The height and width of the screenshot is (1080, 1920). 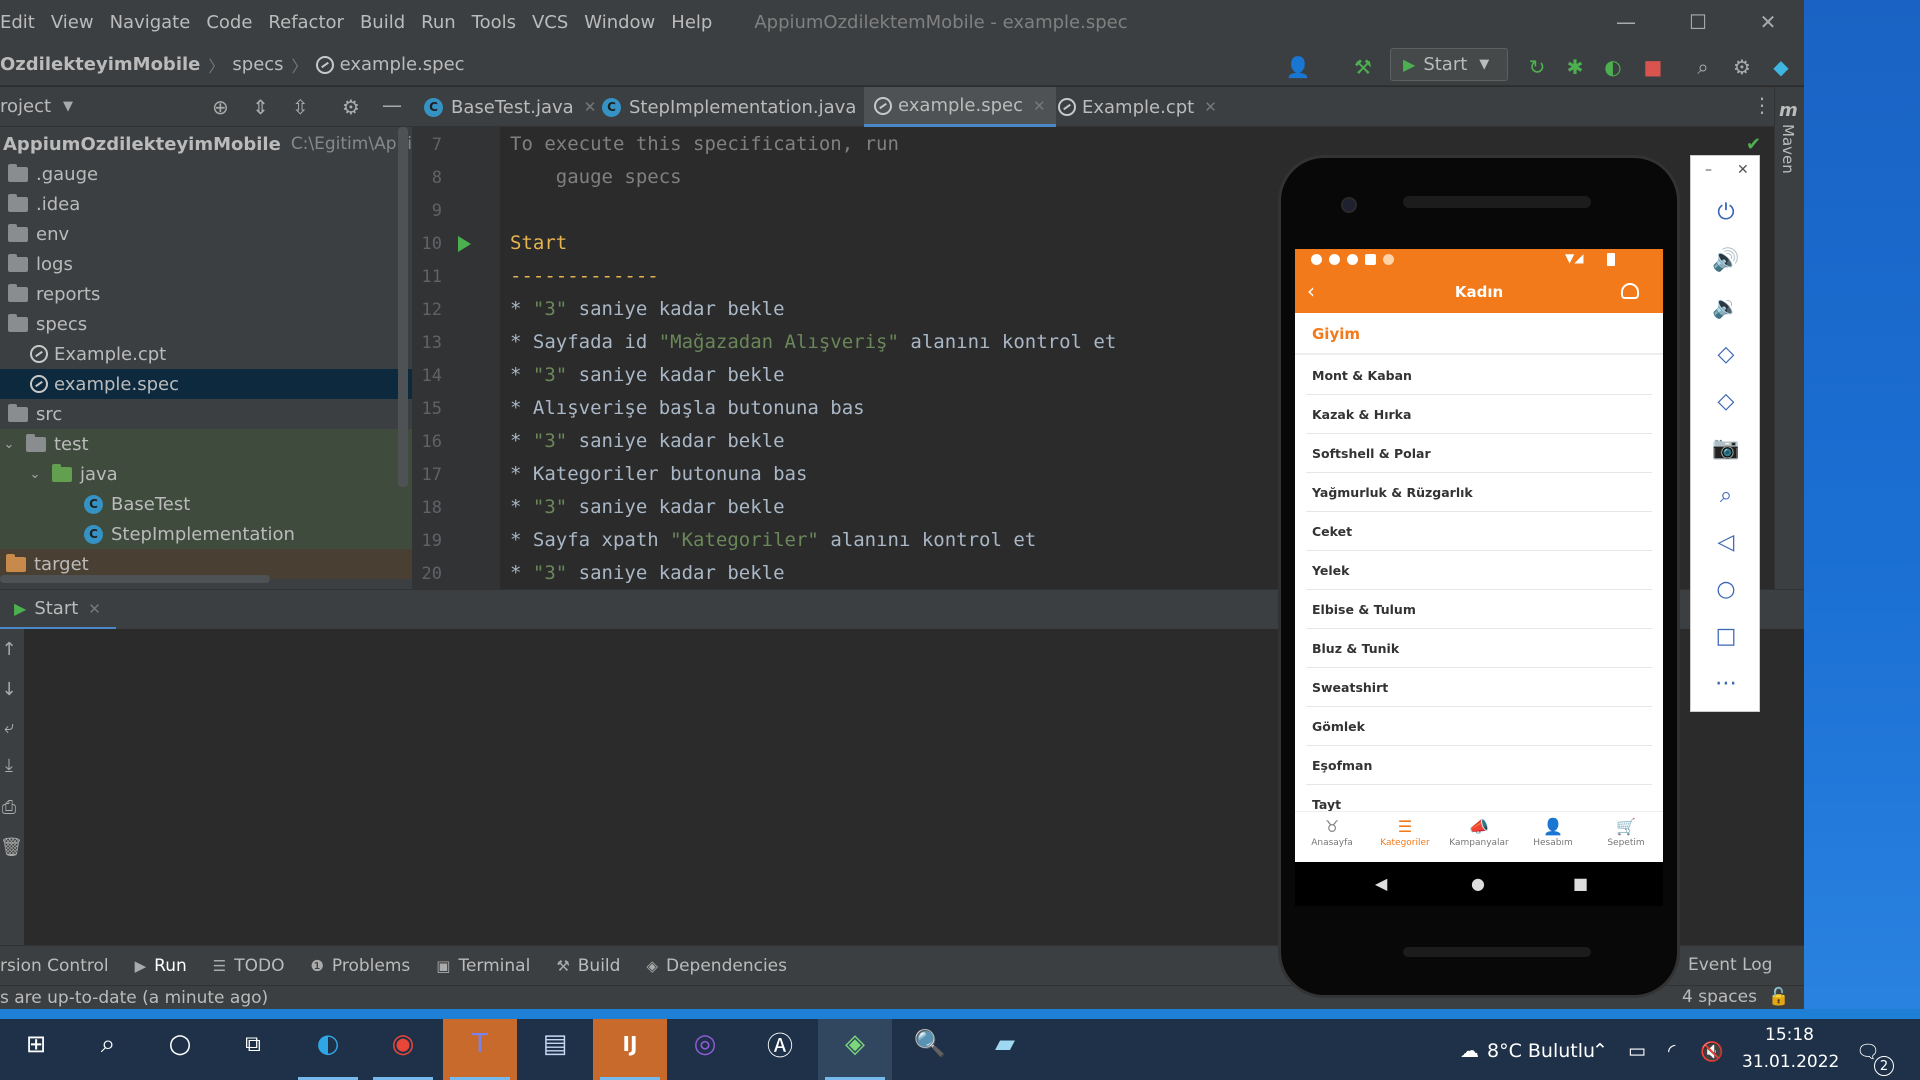 What do you see at coordinates (464, 244) in the screenshot?
I see `run-scenario-icon` at bounding box center [464, 244].